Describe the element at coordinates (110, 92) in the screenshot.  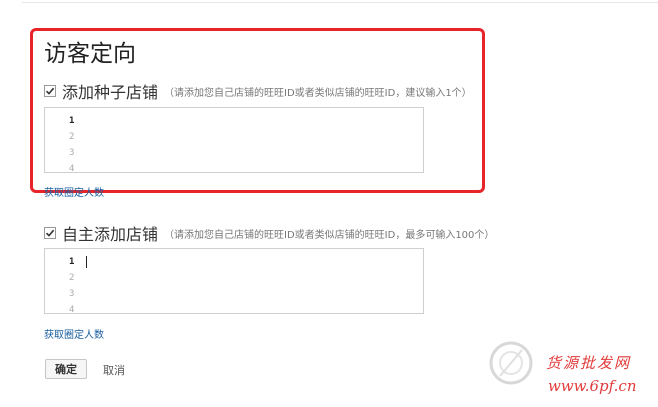
I see `seed-shop-label: 添加种子店铺` at that location.